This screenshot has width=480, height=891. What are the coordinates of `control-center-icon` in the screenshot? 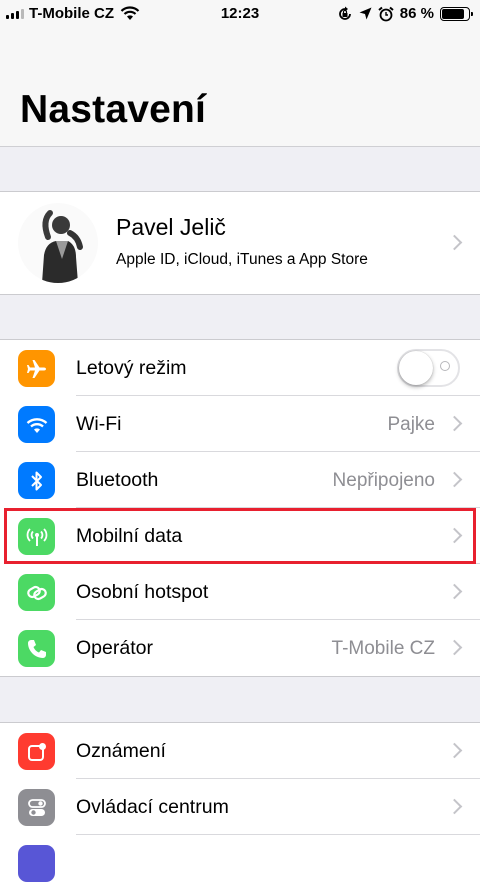 It's located at (36, 807).